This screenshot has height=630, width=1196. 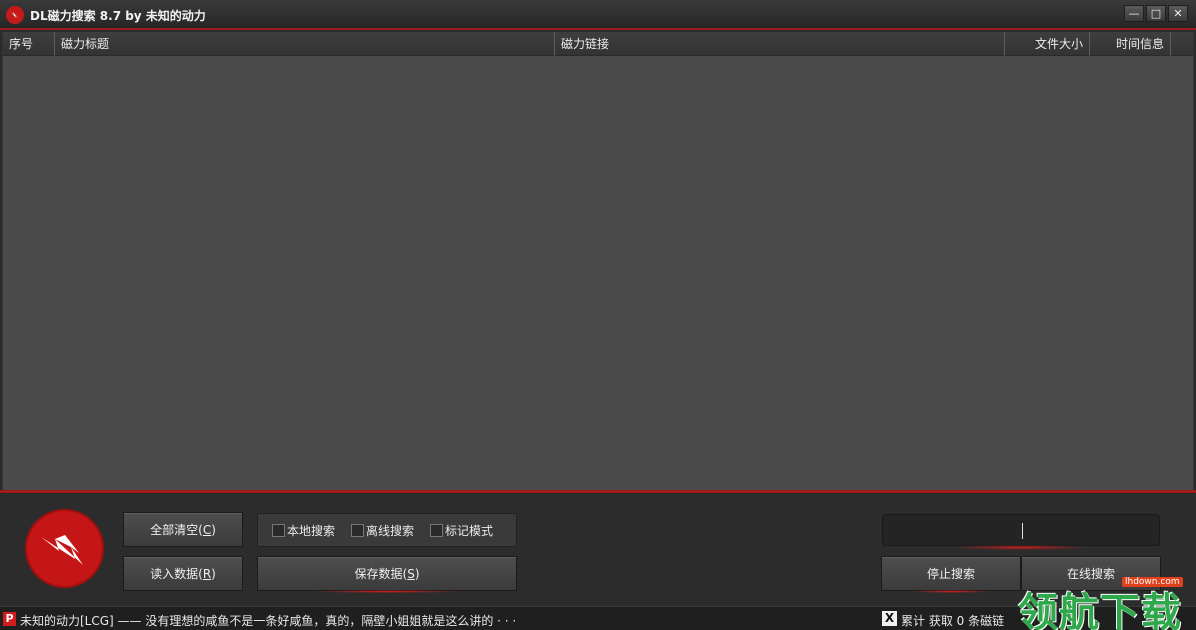 I want to click on column-header-filler, so click(x=1182, y=44).